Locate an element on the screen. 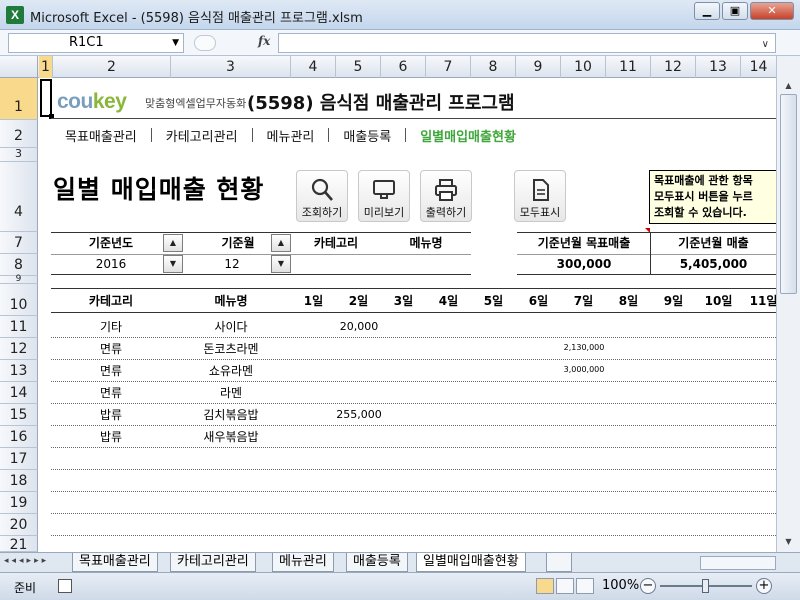  month-value: 12 is located at coordinates (232, 264).